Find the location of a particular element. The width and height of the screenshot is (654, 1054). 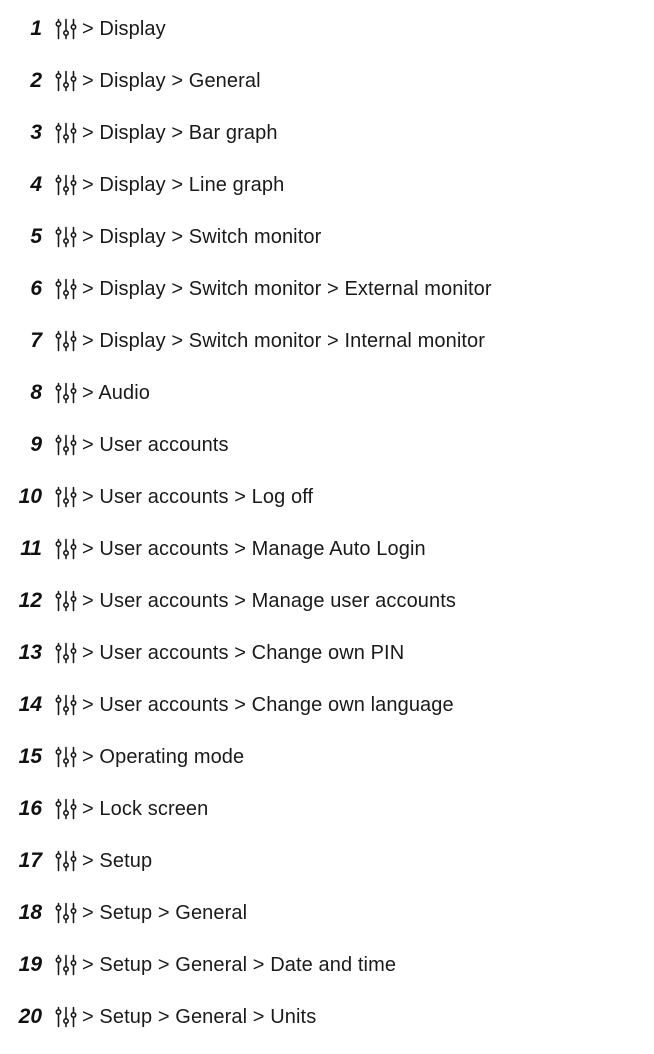

menu-path-row-19: 19 > Setup > General > Date and time is located at coordinates (327, 965).